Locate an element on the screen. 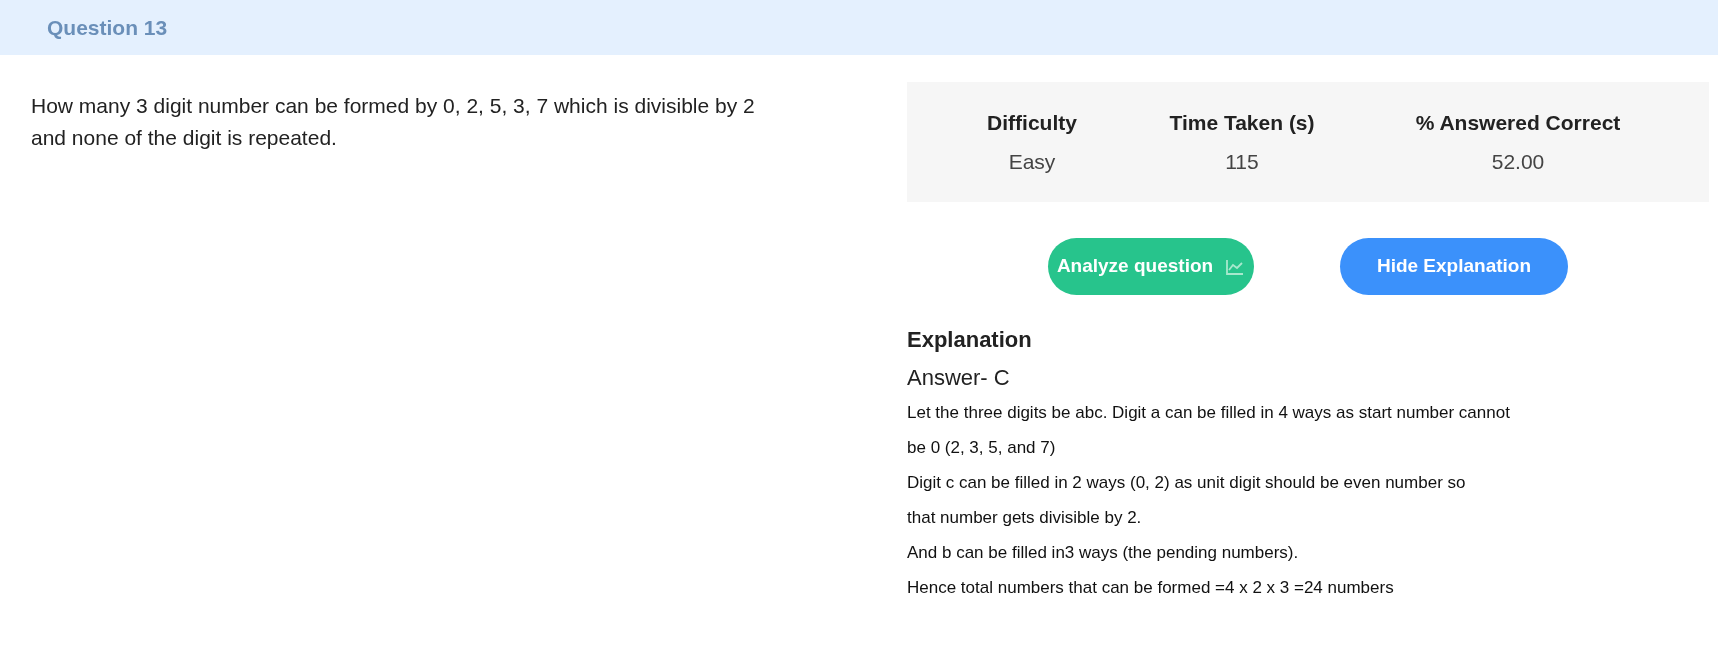 The image size is (1718, 645). stat-value: 52.00 is located at coordinates (1518, 162).